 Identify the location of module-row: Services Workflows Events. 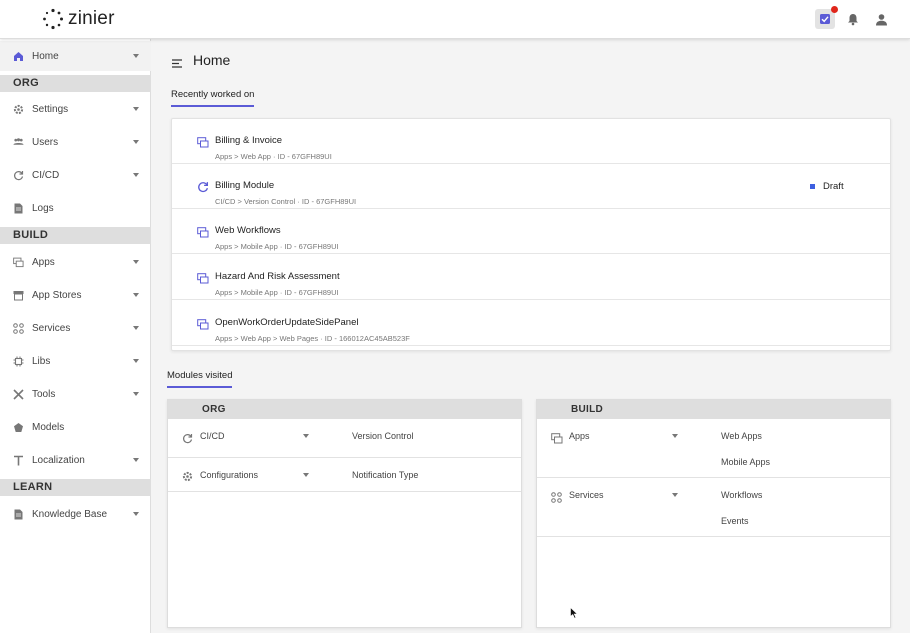
(713, 507).